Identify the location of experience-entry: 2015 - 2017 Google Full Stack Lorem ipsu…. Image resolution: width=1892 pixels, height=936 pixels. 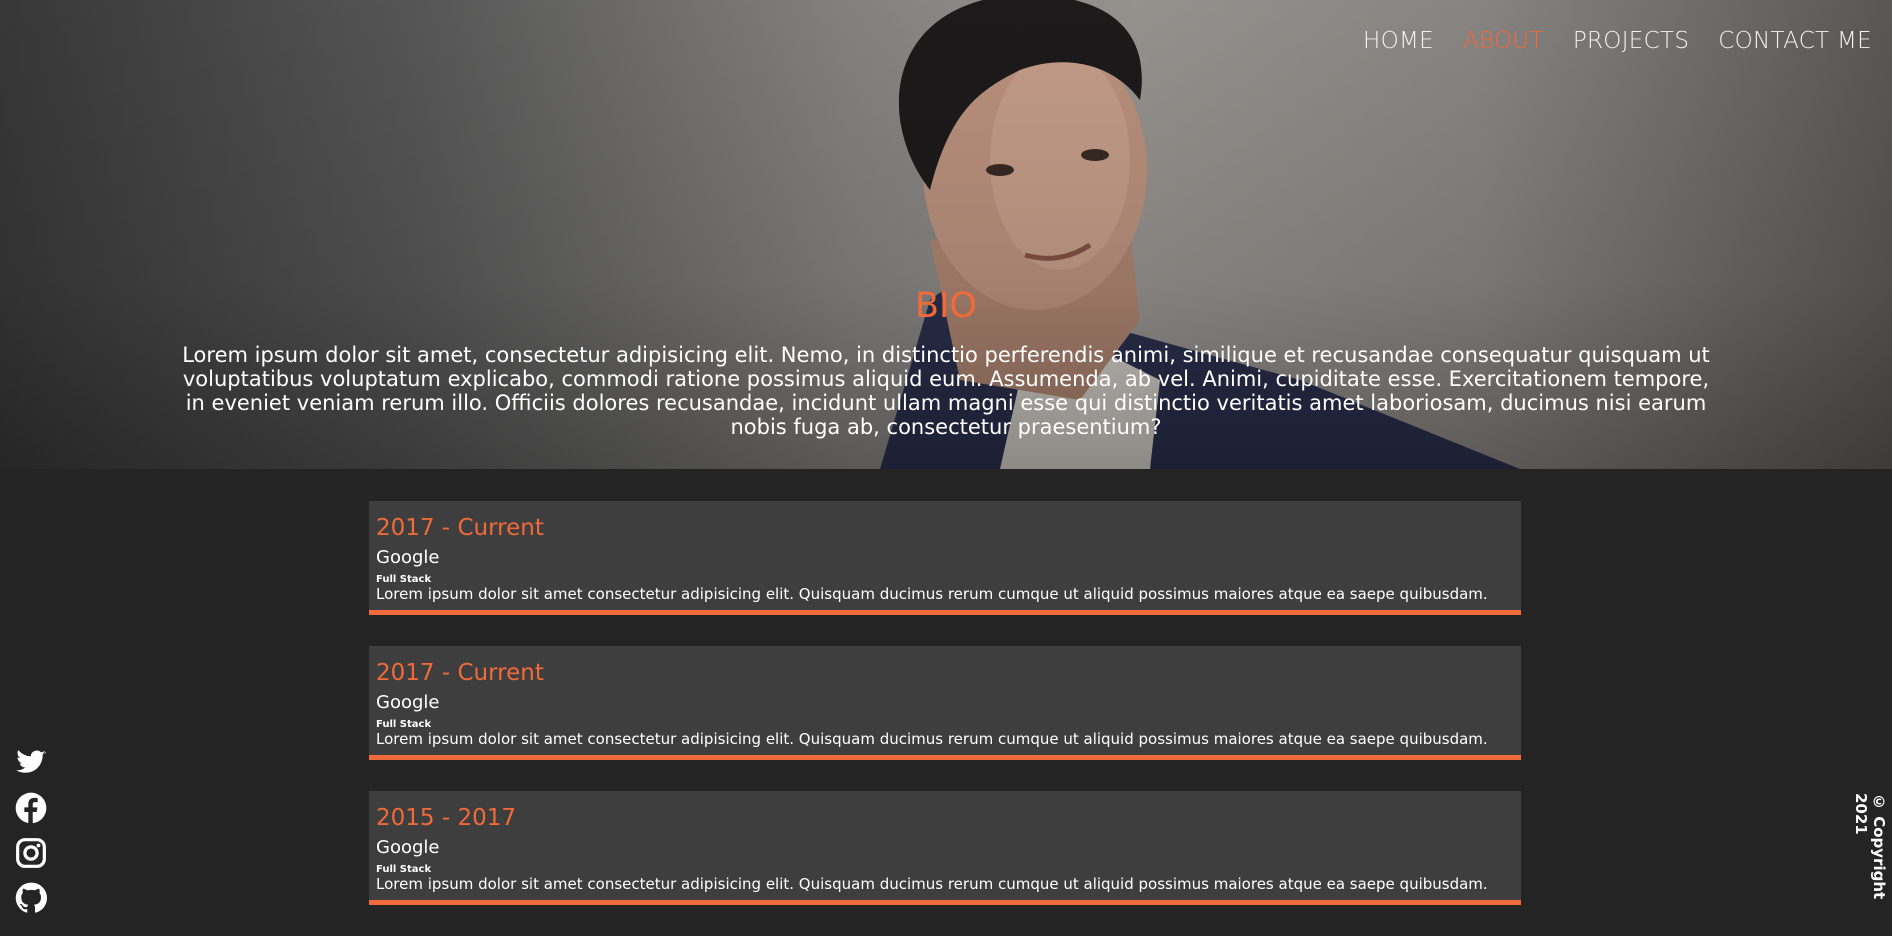
(945, 848).